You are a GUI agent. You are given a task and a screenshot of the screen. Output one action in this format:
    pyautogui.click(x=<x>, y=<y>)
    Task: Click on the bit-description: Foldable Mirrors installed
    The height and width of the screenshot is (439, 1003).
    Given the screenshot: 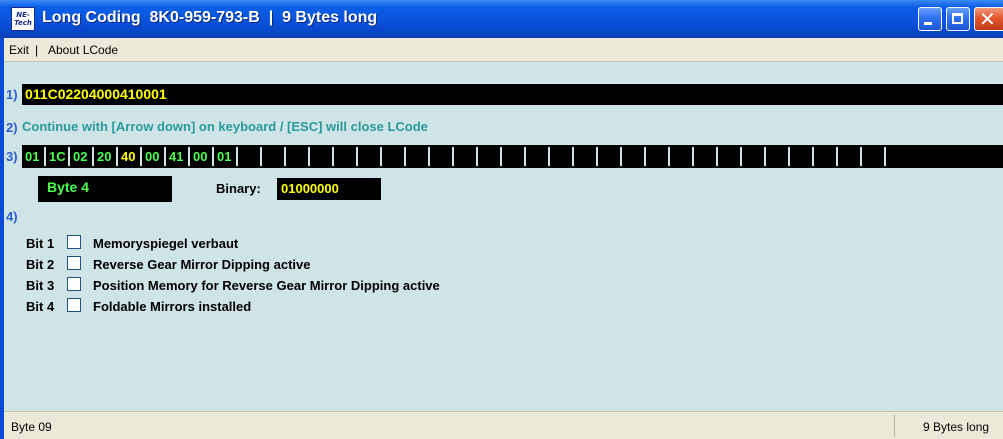 What is the action you would take?
    pyautogui.click(x=172, y=306)
    